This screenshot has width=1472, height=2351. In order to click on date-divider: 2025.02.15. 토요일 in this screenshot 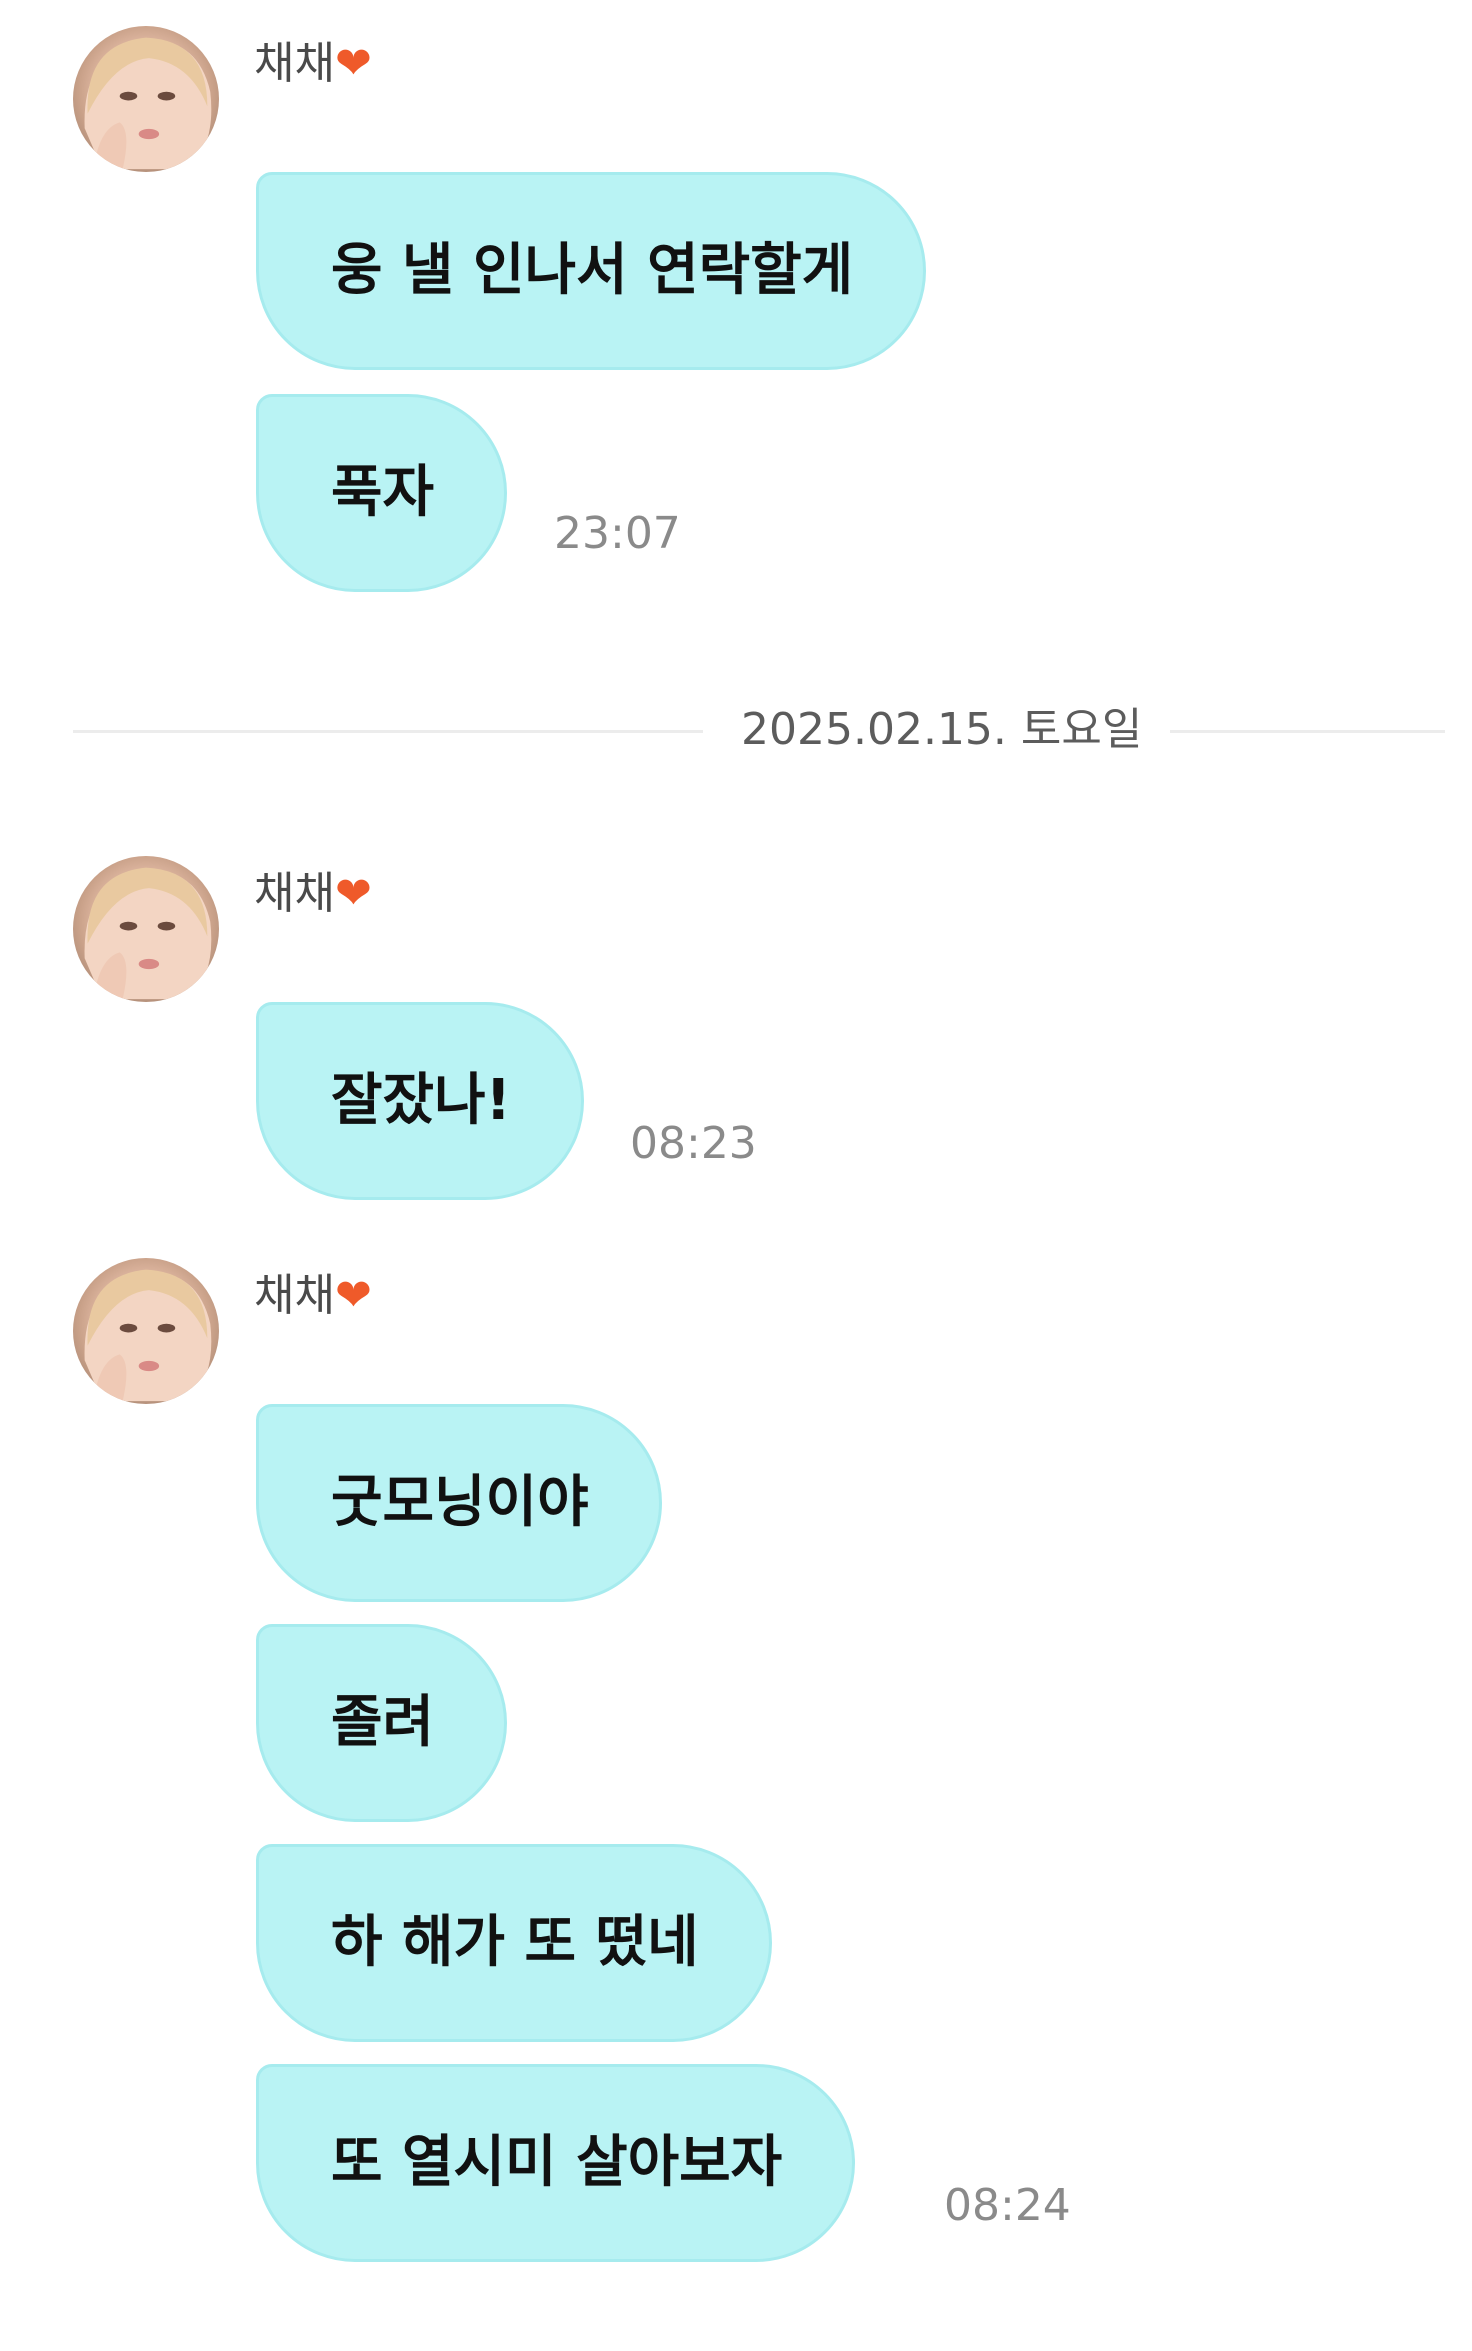, I will do `click(759, 730)`.